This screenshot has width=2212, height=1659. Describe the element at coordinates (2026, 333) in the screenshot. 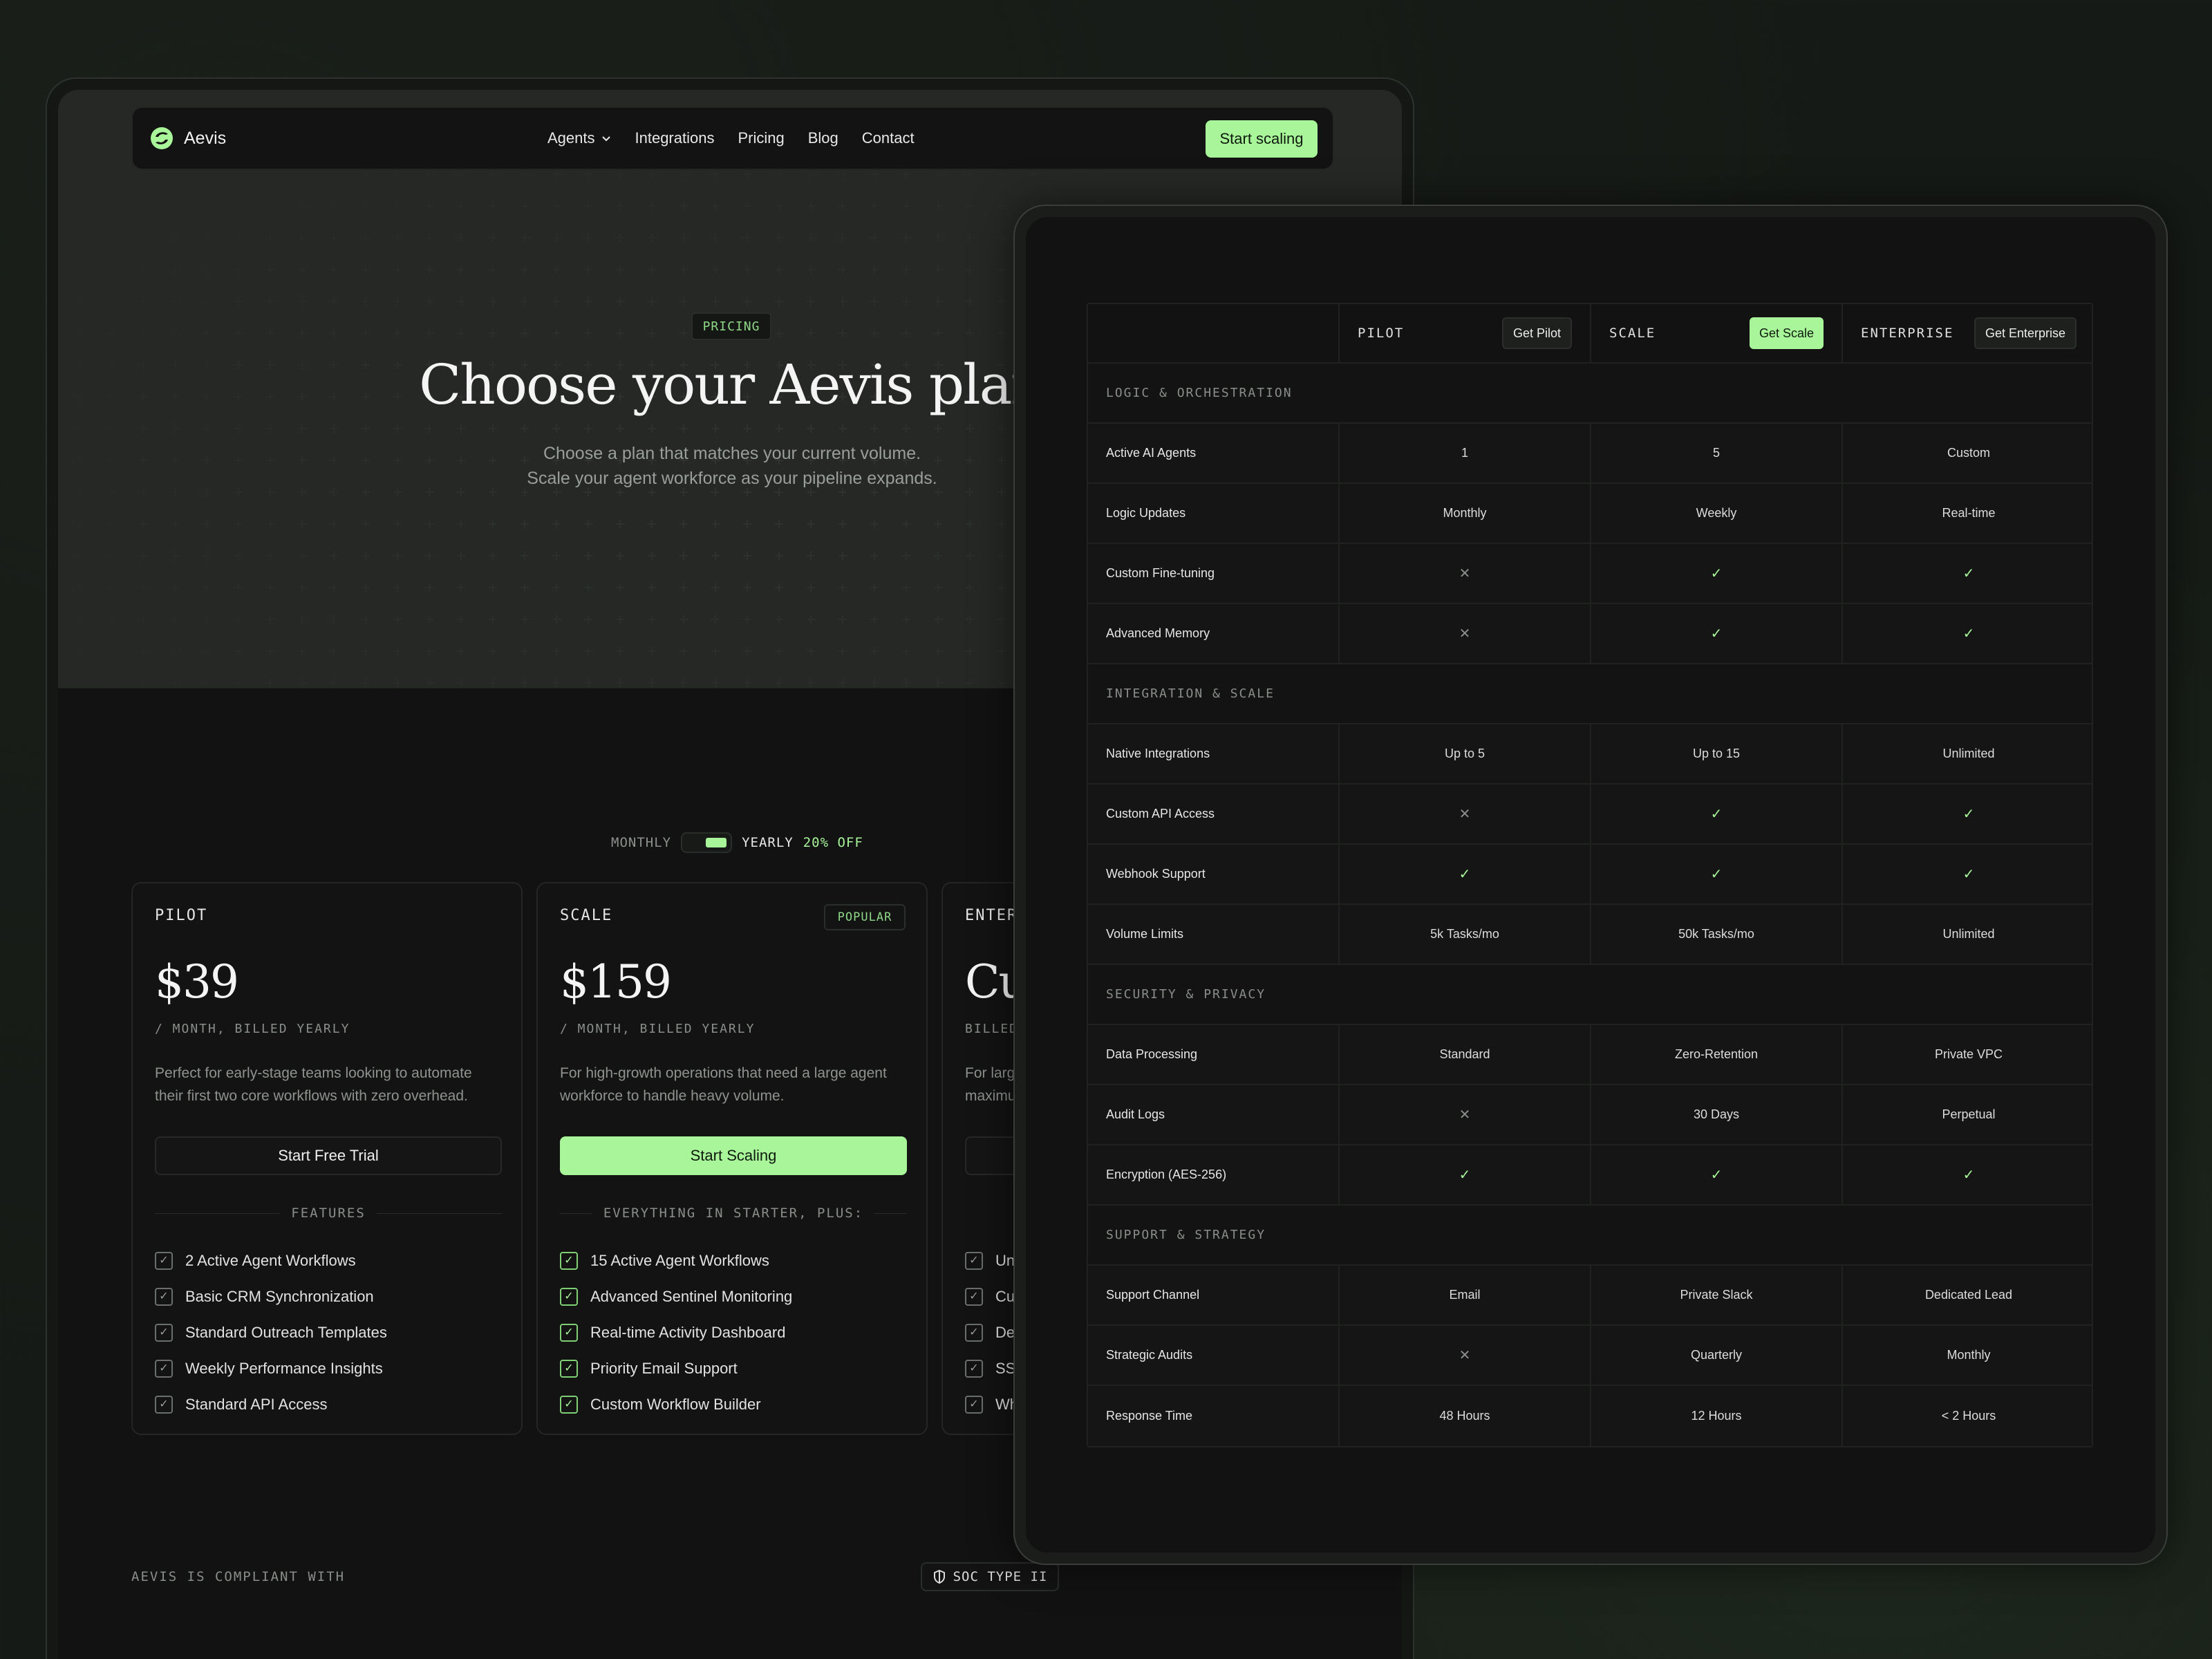

I see `get-enterprise-button: Get Enterprise` at that location.